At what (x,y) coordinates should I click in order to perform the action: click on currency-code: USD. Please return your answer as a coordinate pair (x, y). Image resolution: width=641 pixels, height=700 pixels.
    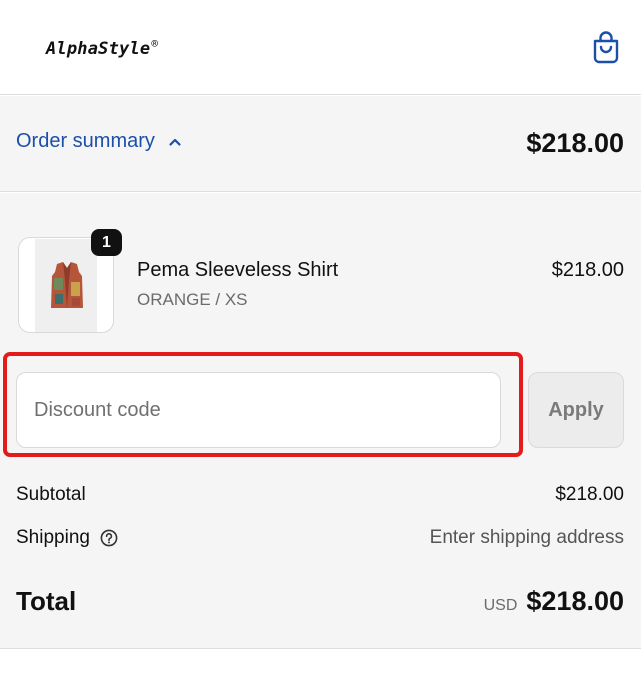
    Looking at the image, I should click on (500, 605).